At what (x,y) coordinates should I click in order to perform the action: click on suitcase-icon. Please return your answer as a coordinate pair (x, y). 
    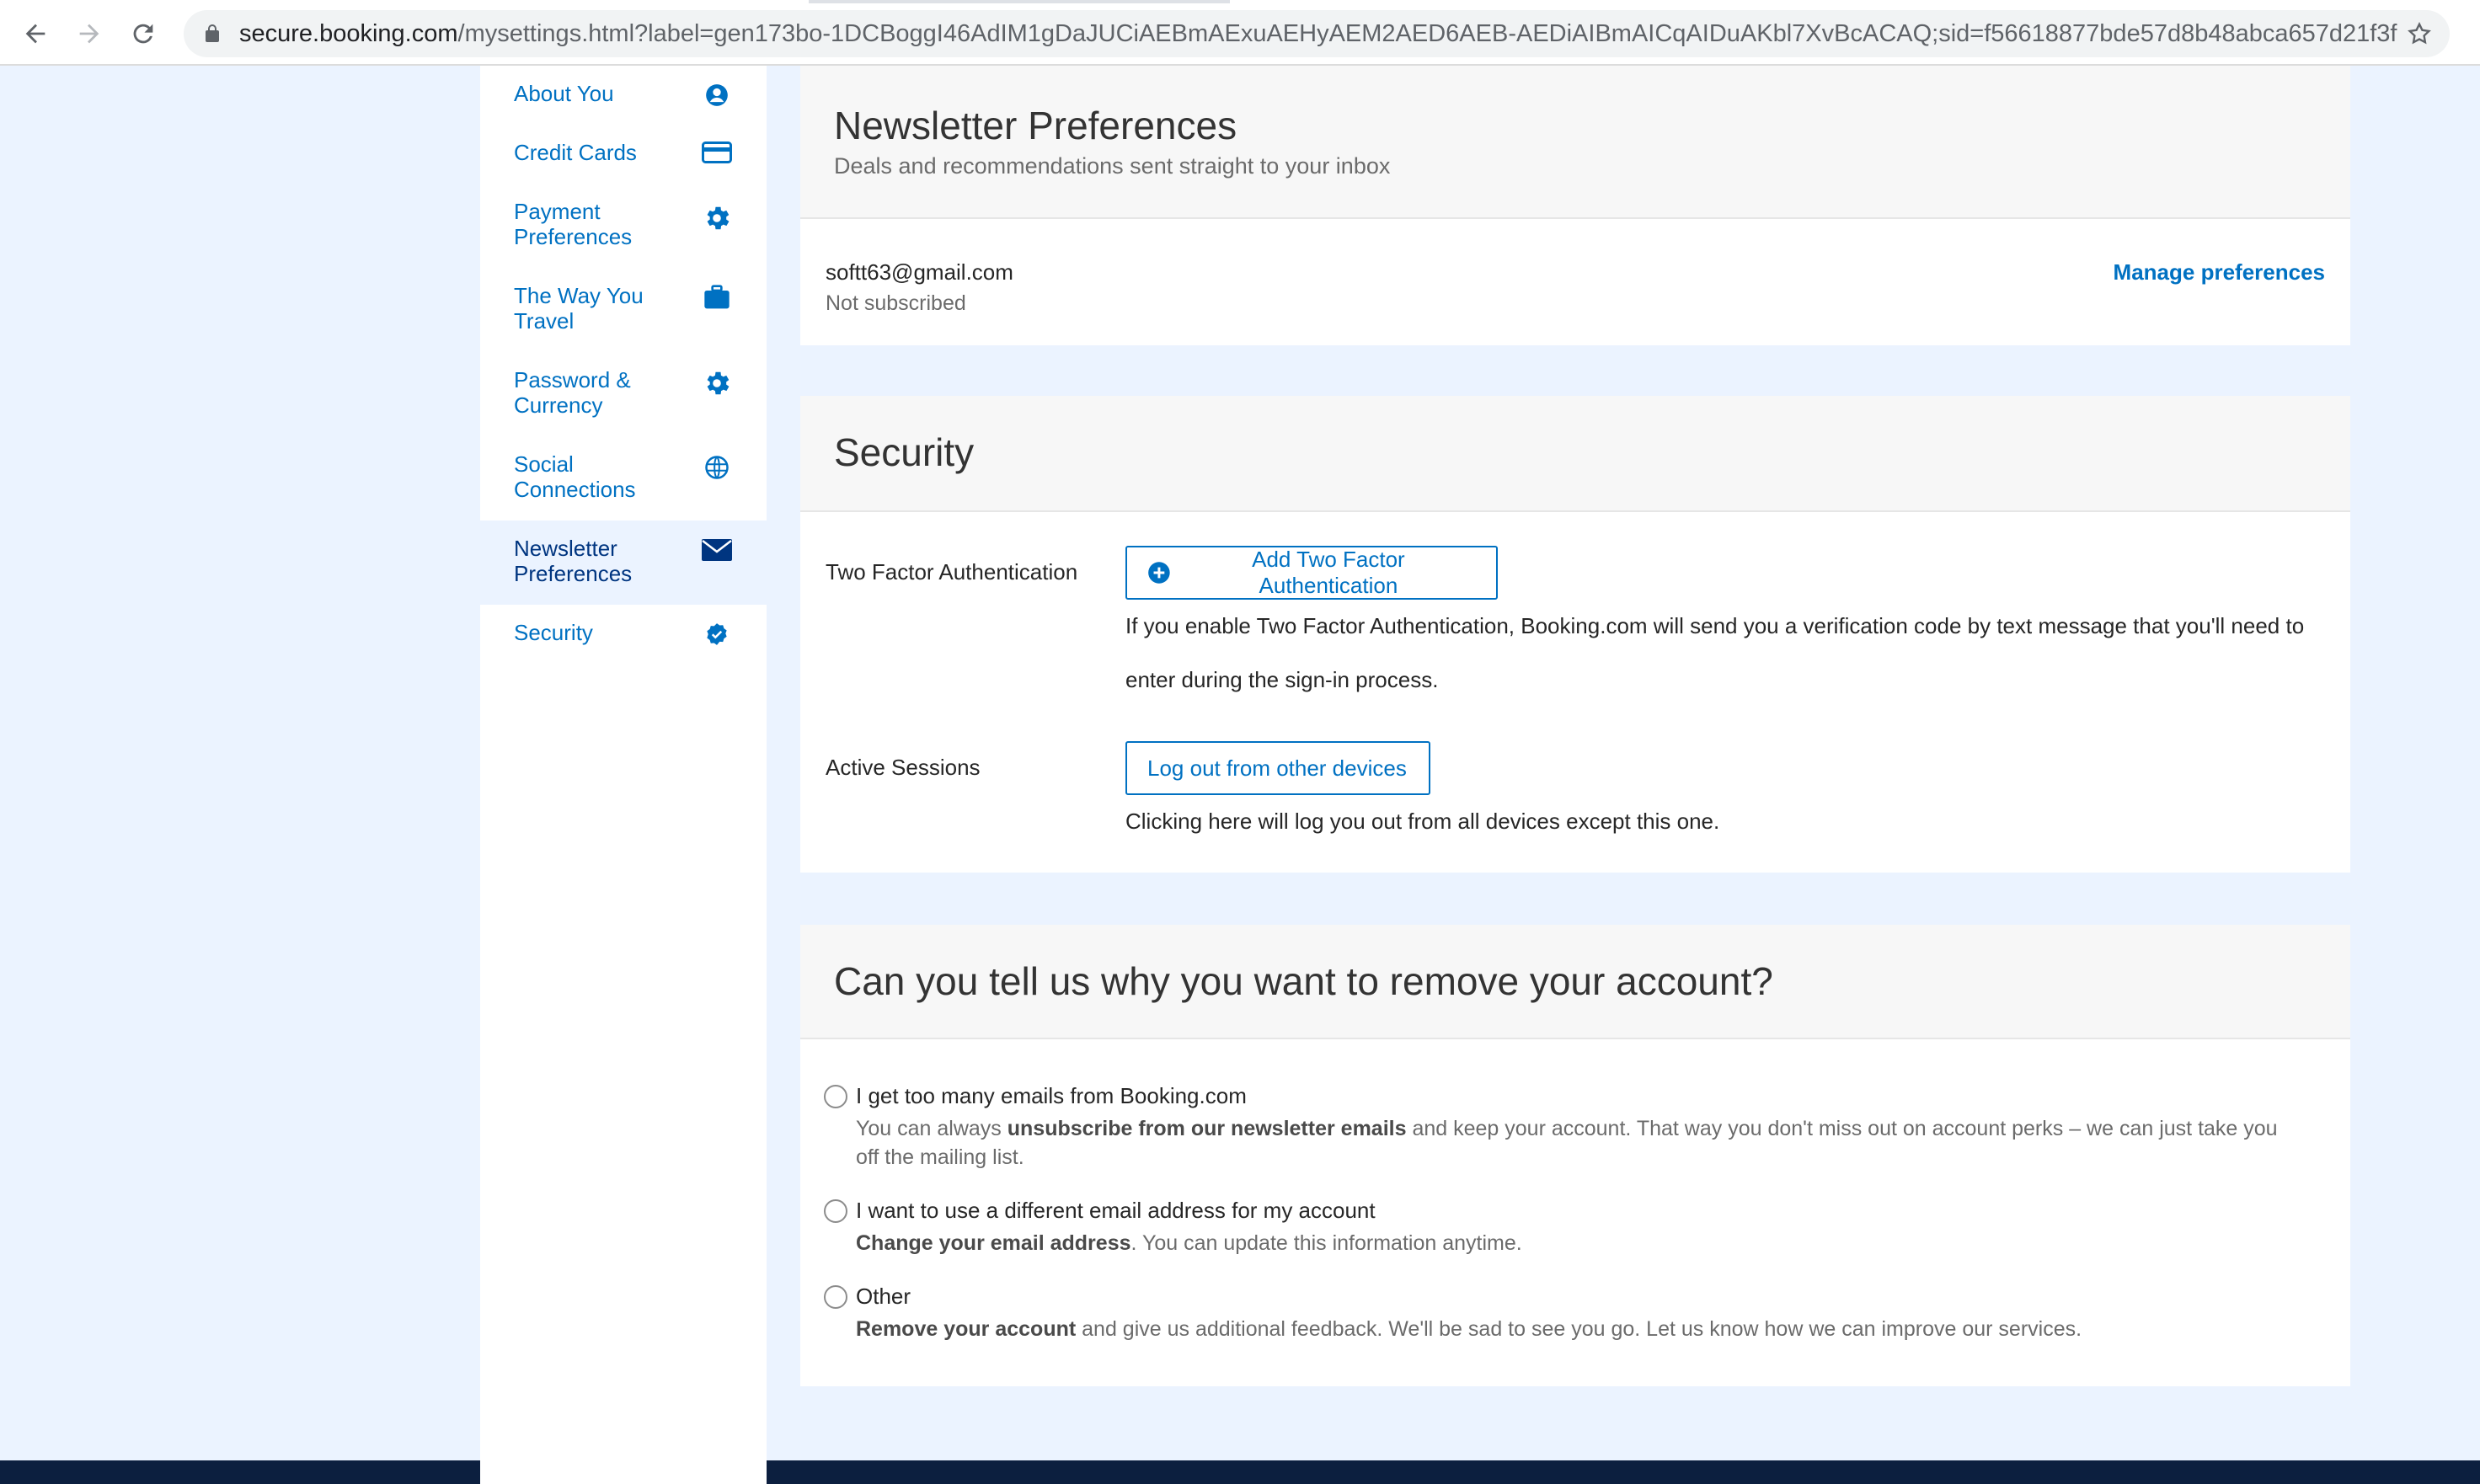
    Looking at the image, I should click on (717, 297).